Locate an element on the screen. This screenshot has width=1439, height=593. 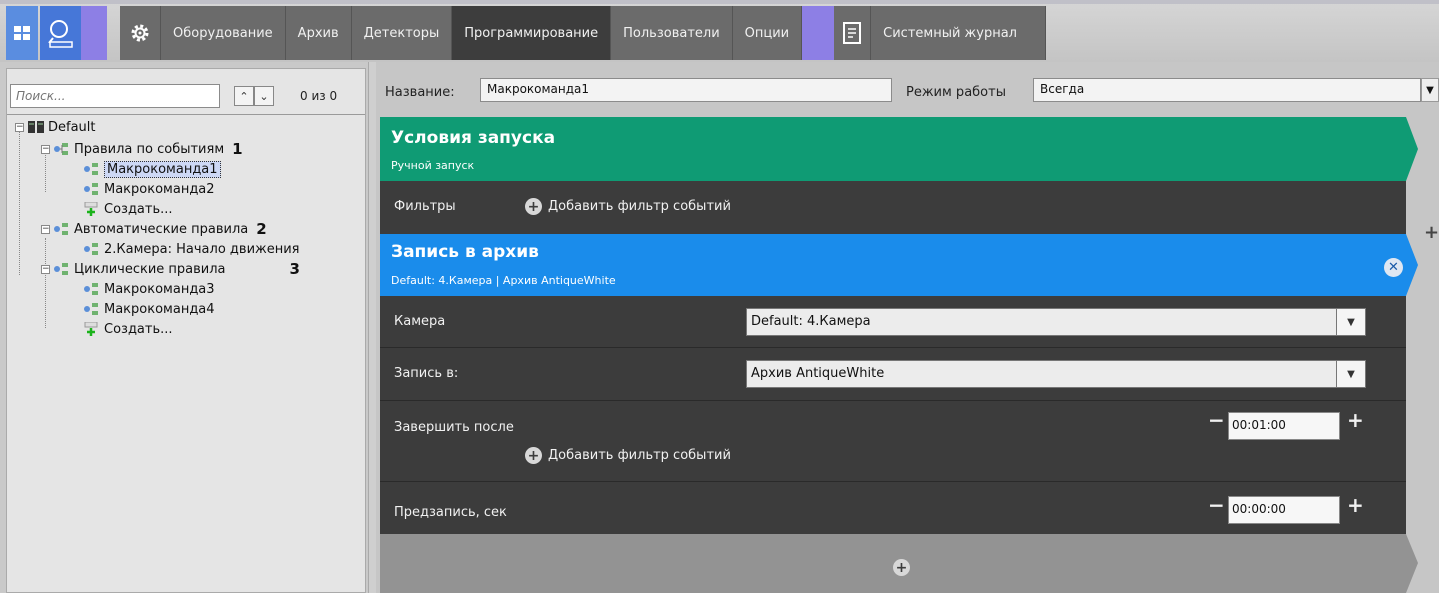
tab-system-log: Системный журнал is located at coordinates (958, 33).